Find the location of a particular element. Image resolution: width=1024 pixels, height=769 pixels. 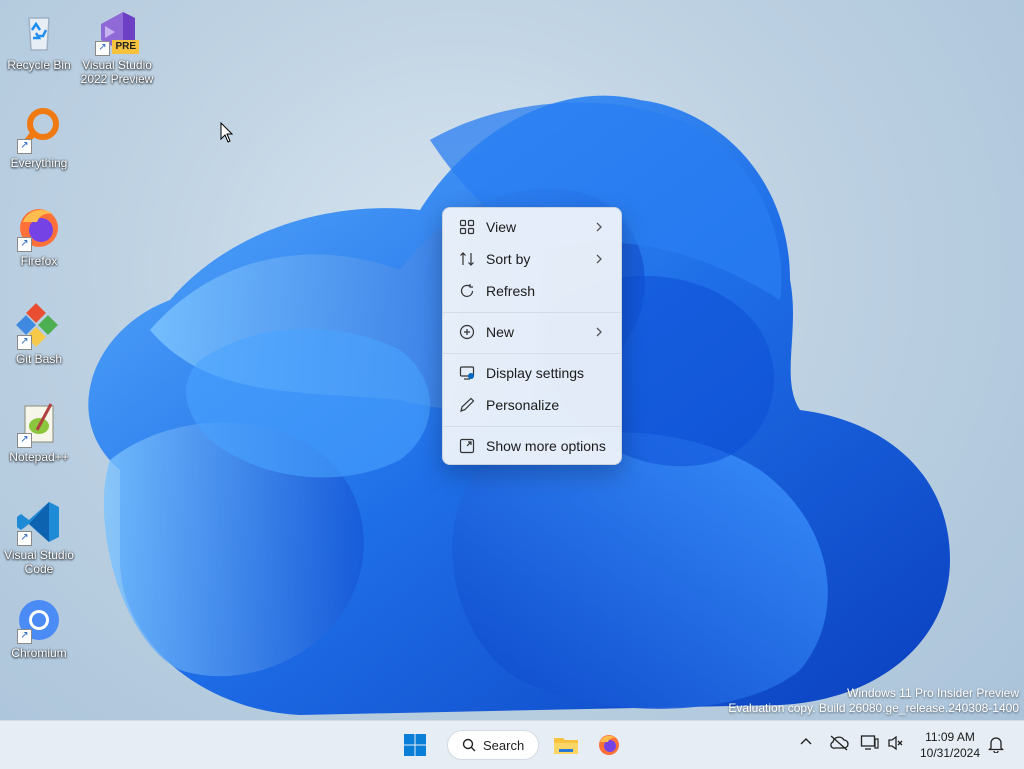

menu-item-personalize: Personalize is located at coordinates (532, 405).